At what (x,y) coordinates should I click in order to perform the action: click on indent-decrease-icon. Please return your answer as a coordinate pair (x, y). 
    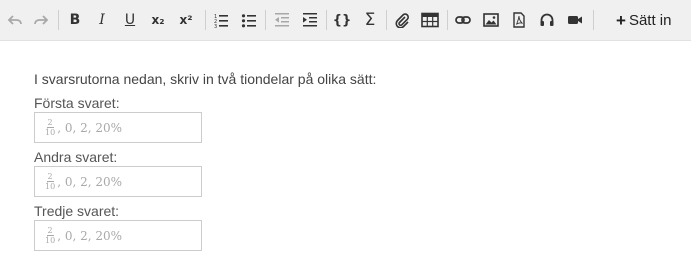
    Looking at the image, I should click on (282, 20).